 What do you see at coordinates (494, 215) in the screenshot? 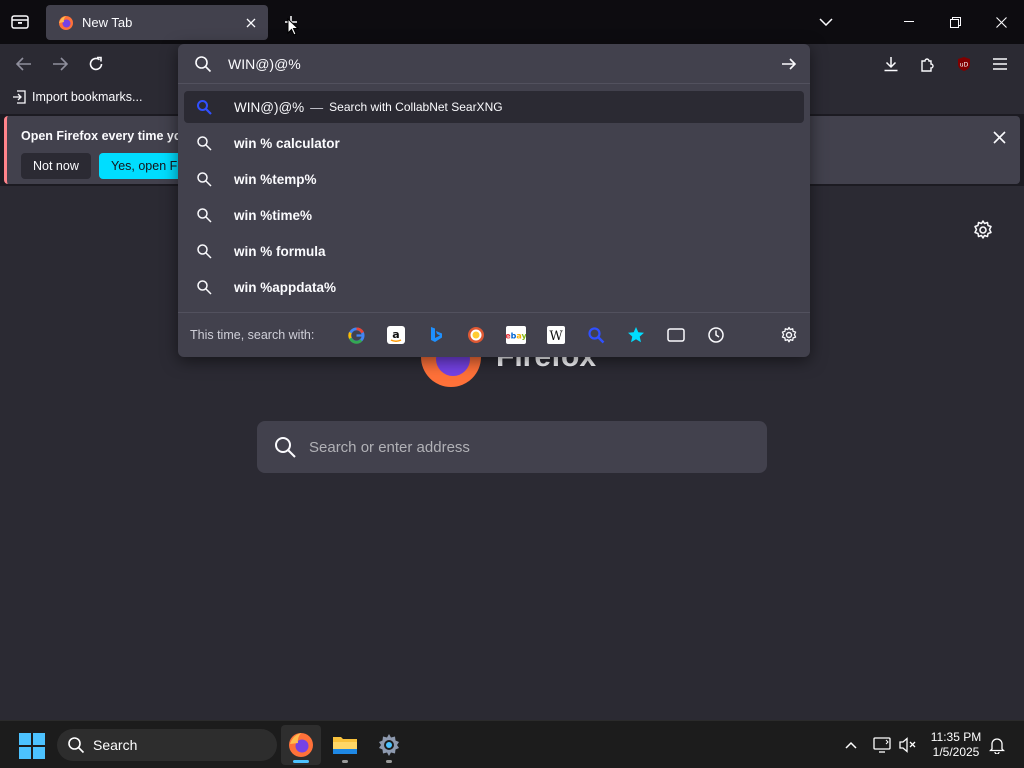
I see `search-suggestion: win %time%` at bounding box center [494, 215].